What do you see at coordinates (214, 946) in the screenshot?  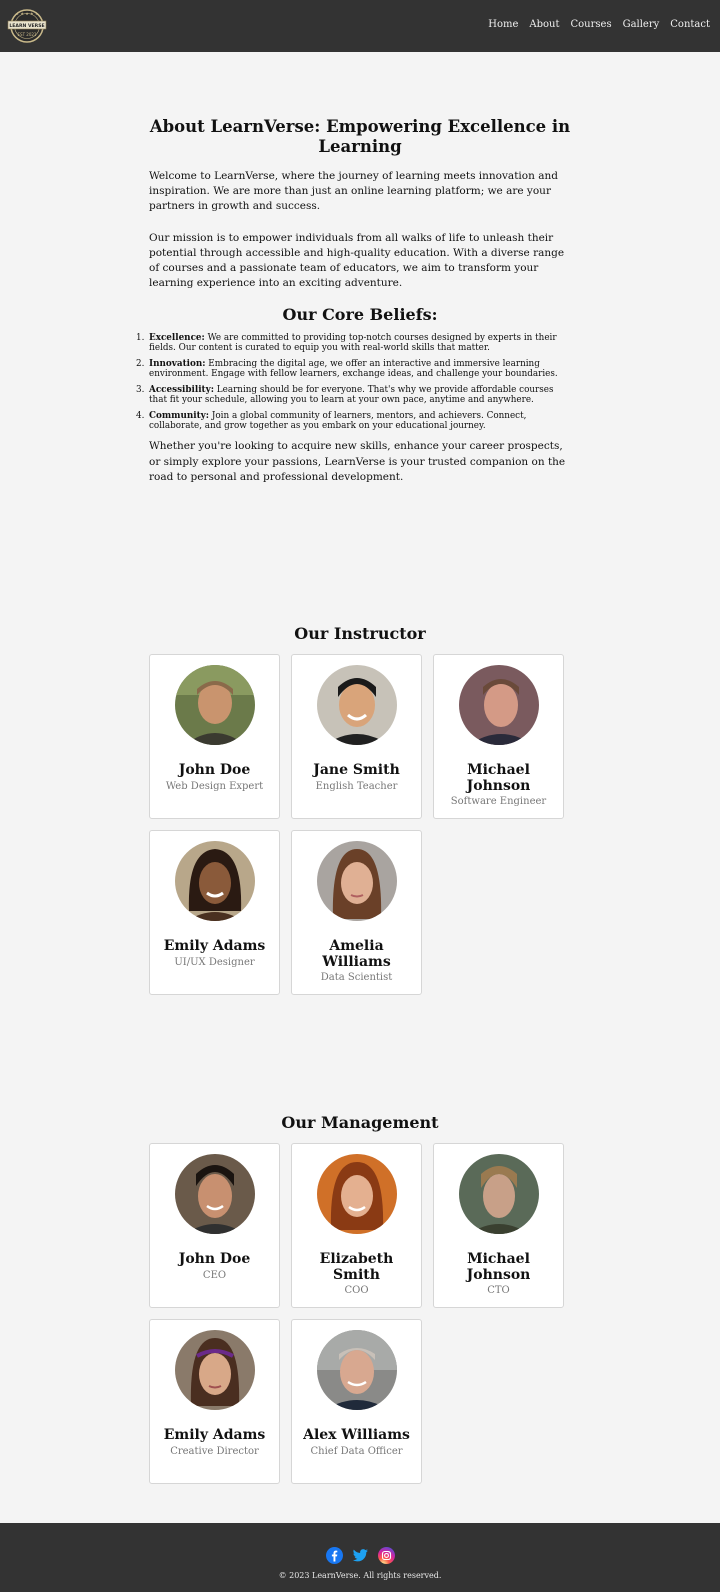 I see `instructor-name: Emily Adams` at bounding box center [214, 946].